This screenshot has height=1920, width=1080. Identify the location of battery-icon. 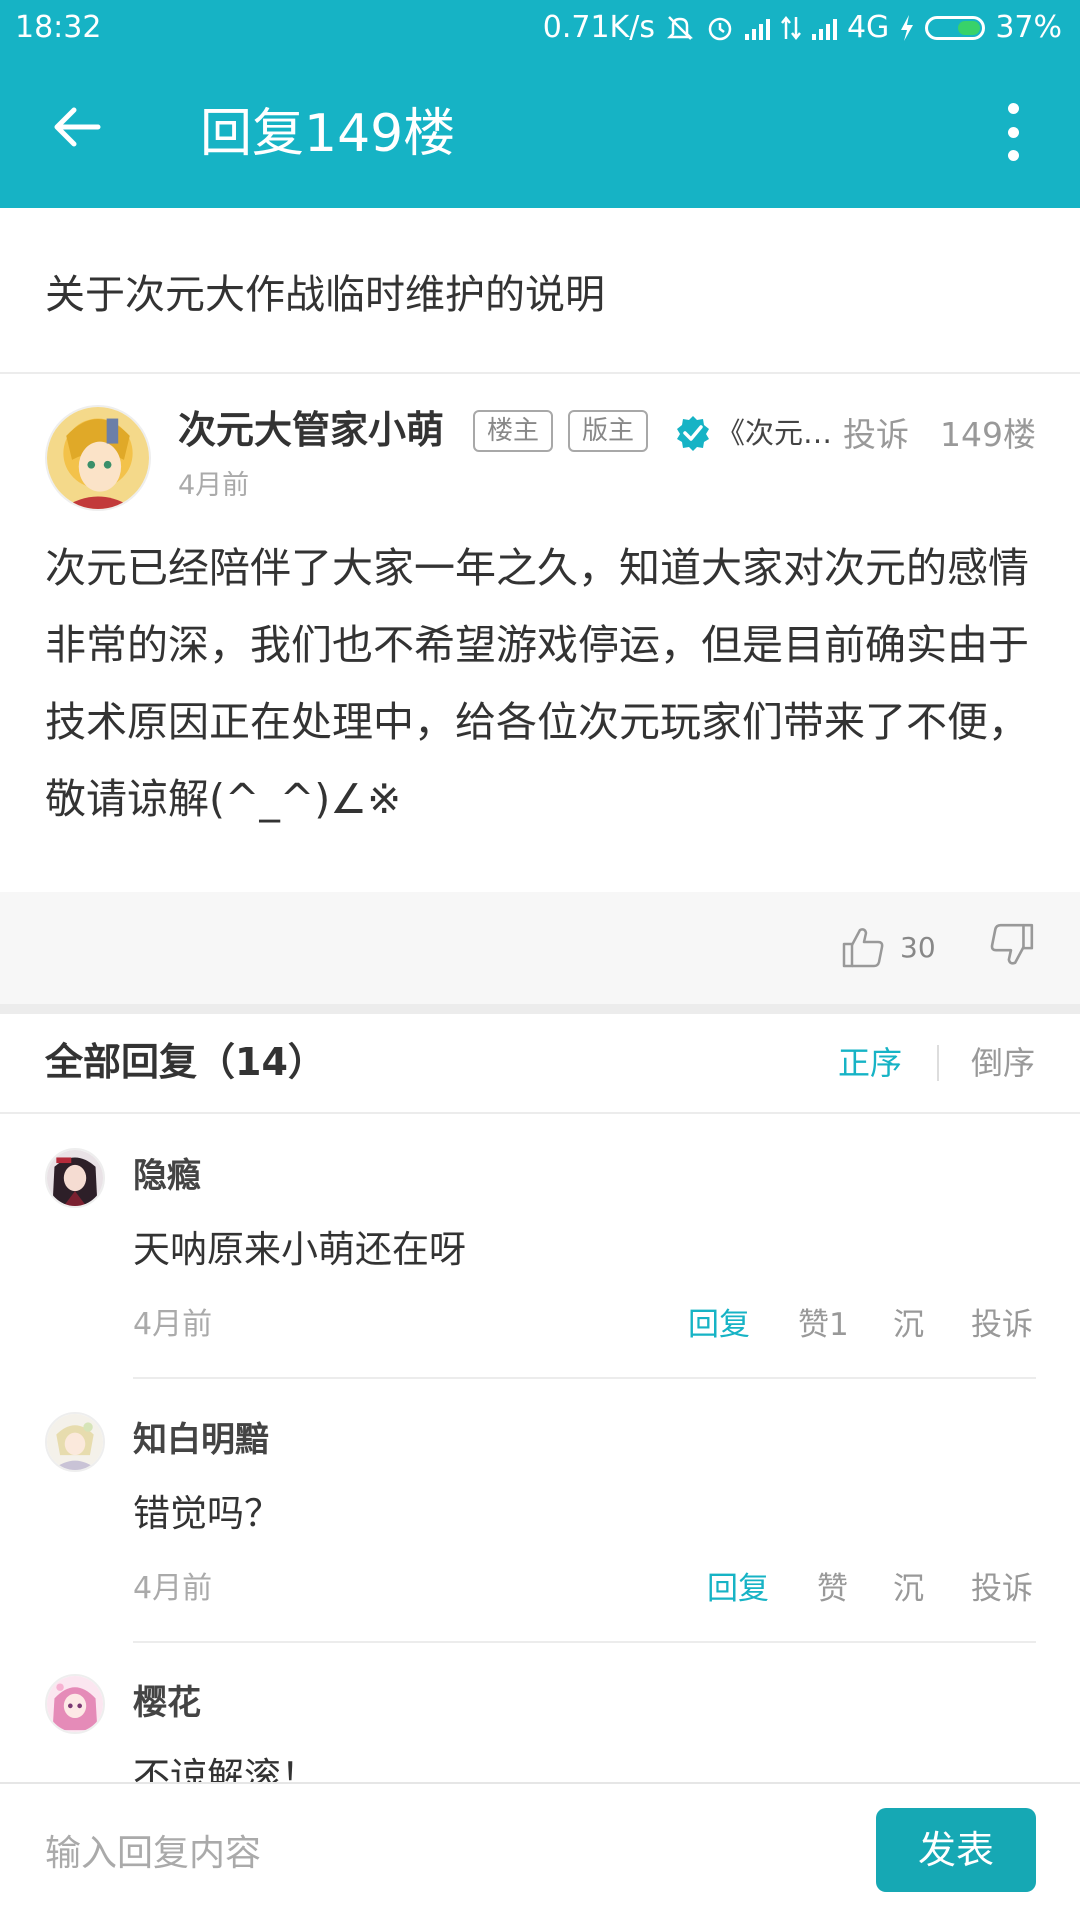
(955, 27).